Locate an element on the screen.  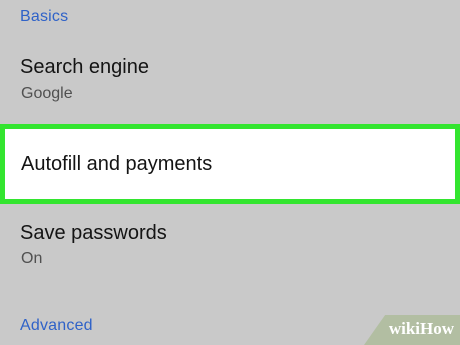
section-header-advanced: Advanced is located at coordinates (56, 325).